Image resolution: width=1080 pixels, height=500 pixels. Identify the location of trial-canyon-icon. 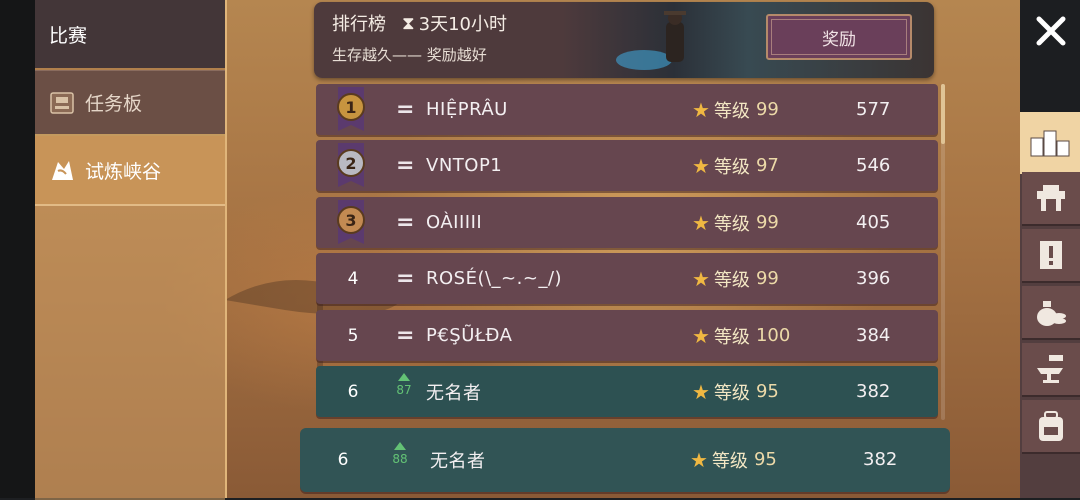
(62, 170).